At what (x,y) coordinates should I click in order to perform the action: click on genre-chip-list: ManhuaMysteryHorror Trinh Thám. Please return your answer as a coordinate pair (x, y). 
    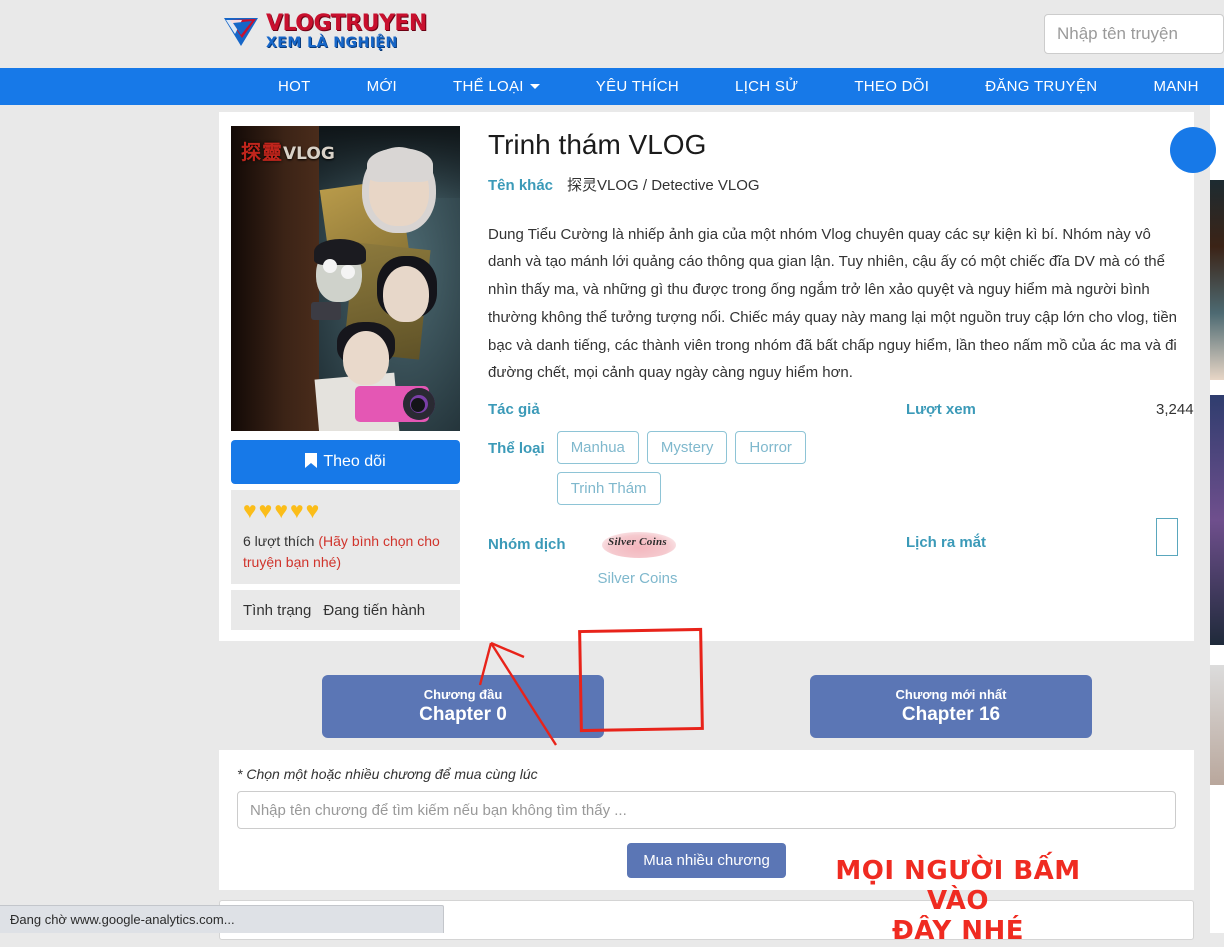
    Looking at the image, I should click on (731, 468).